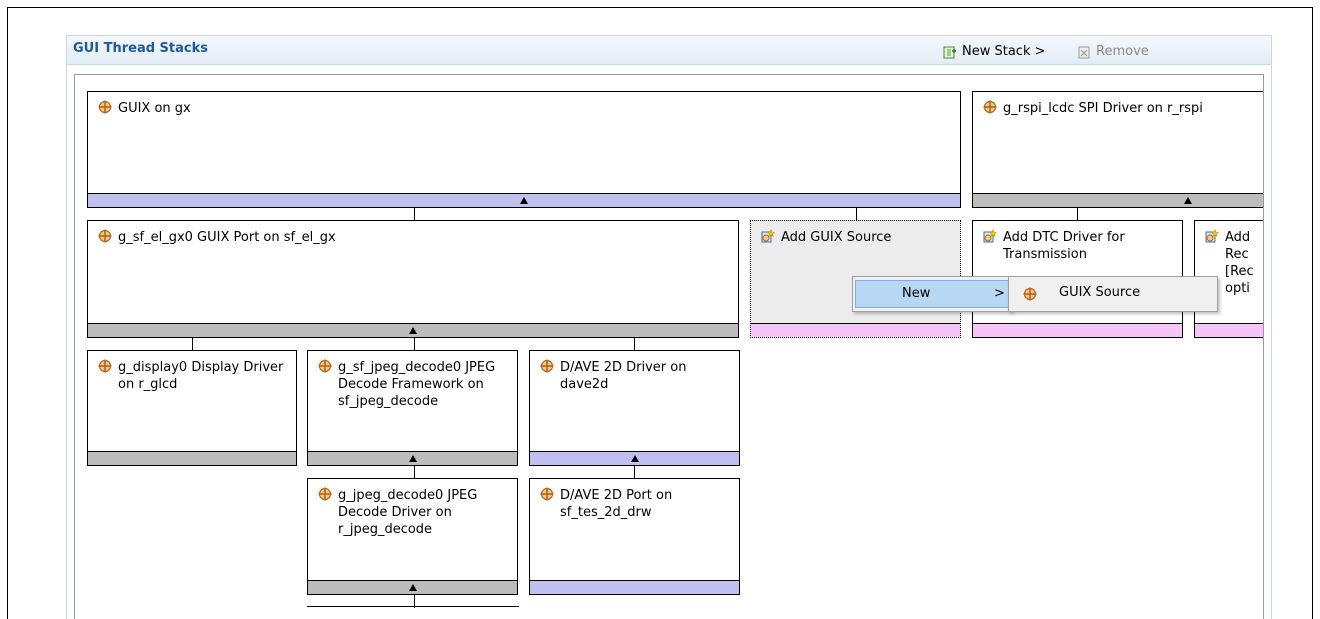  I want to click on node-label: g_display0 Display Driver on r_glcd, so click(201, 376).